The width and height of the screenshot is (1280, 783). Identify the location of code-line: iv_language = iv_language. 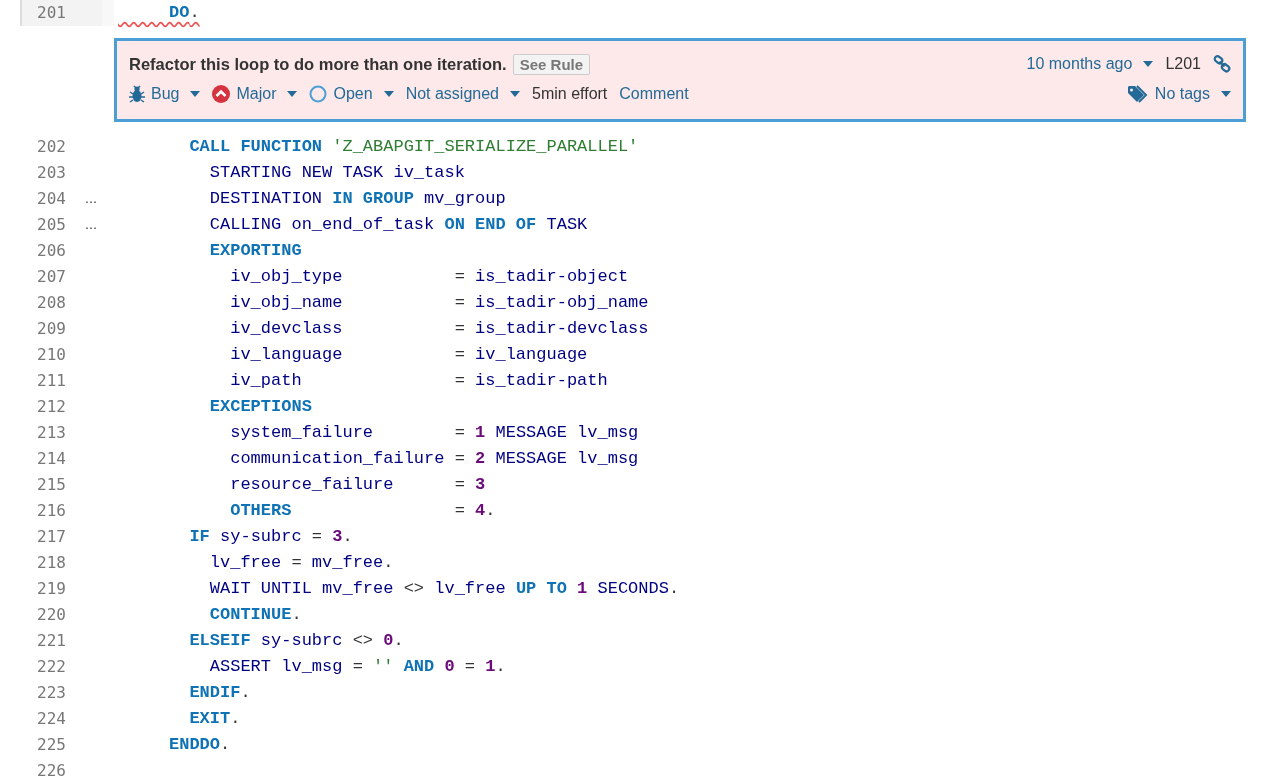
(408, 354).